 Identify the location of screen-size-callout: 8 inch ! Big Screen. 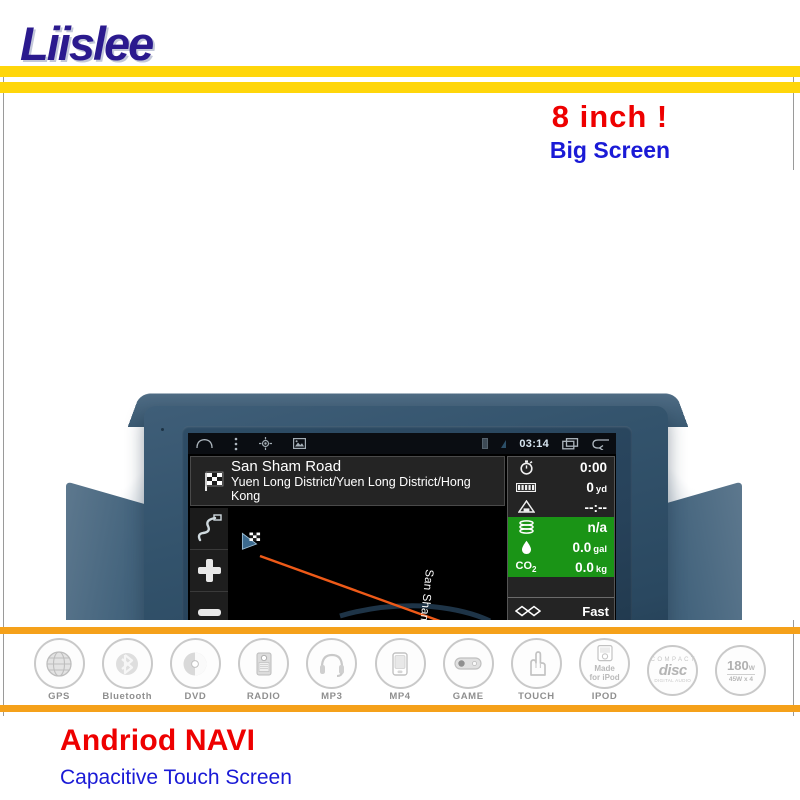
(610, 131).